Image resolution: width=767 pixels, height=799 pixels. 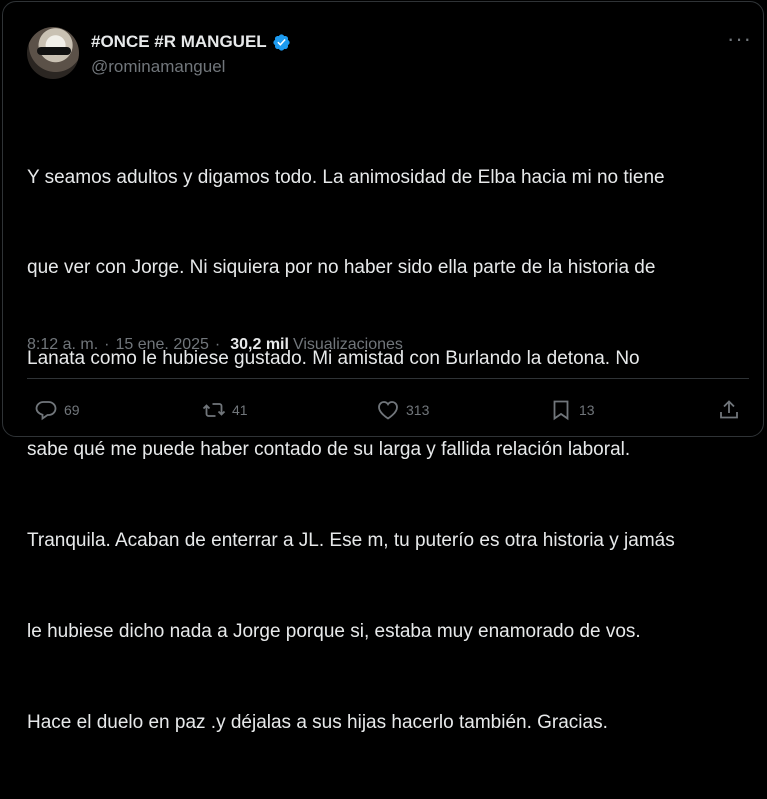 What do you see at coordinates (388, 378) in the screenshot?
I see `divider` at bounding box center [388, 378].